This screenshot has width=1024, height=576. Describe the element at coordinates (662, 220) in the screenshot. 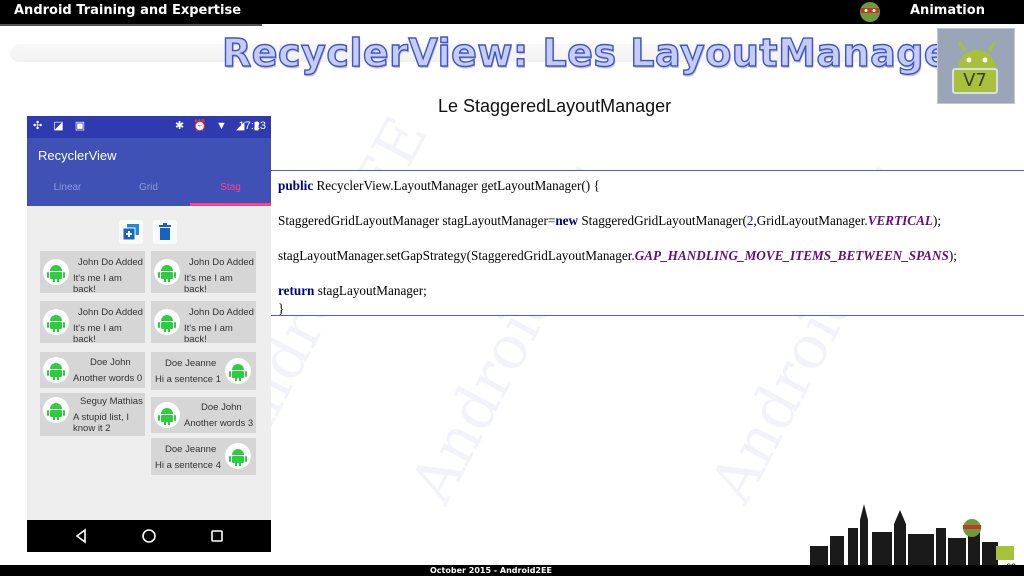

I see `code-text: StaggeredGridLayoutManager(` at that location.